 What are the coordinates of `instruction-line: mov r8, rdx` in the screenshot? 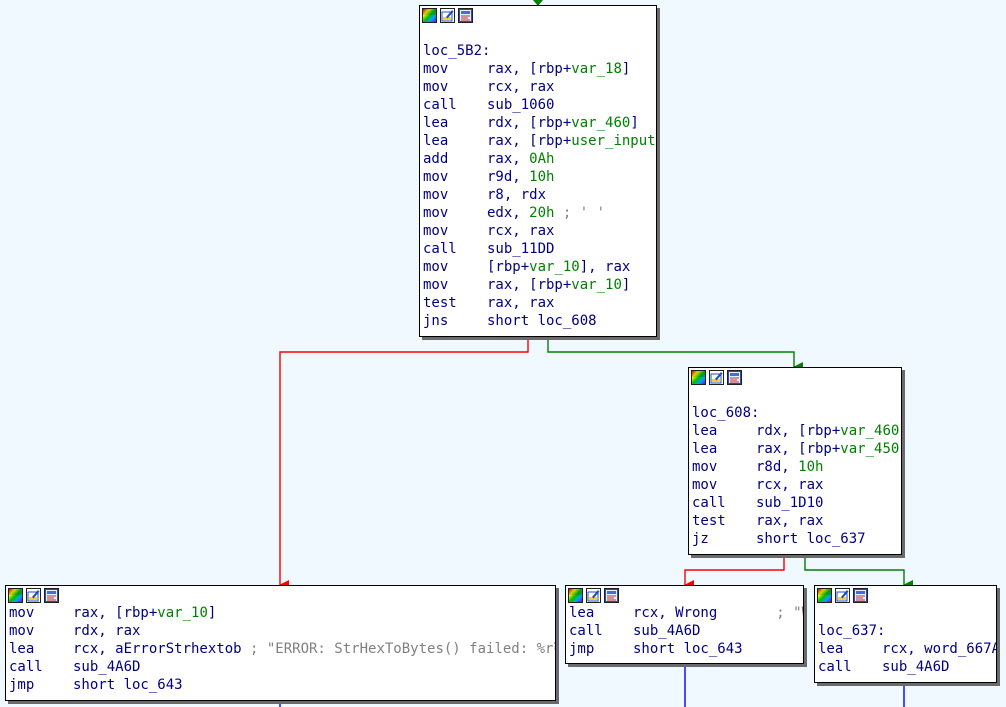 It's located at (538, 195).